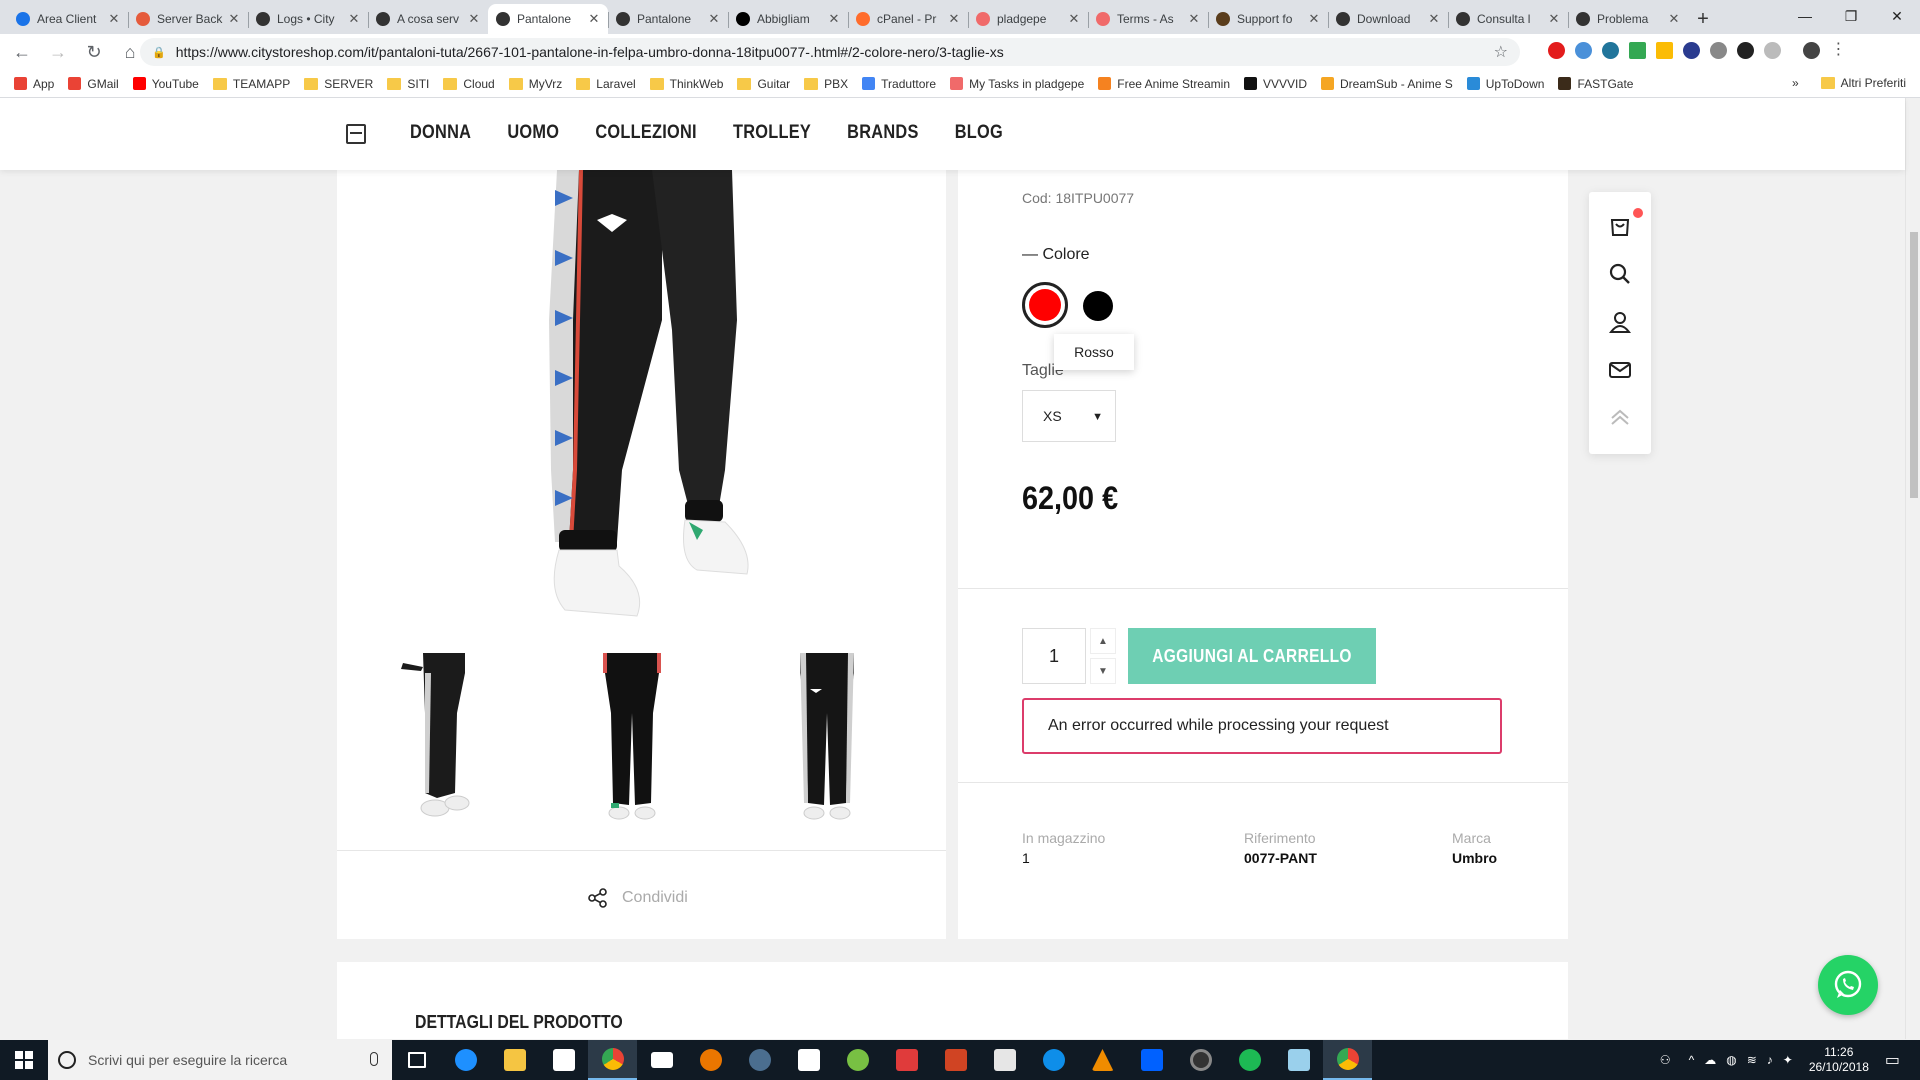 The width and height of the screenshot is (1920, 1080). Describe the element at coordinates (563, 1060) in the screenshot. I see `store-icon` at that location.